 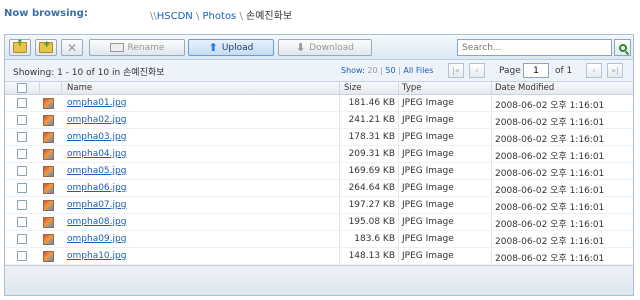 I want to click on breadcrumb: \\HSCDN \ Photos \ 손예진화보, so click(x=221, y=14).